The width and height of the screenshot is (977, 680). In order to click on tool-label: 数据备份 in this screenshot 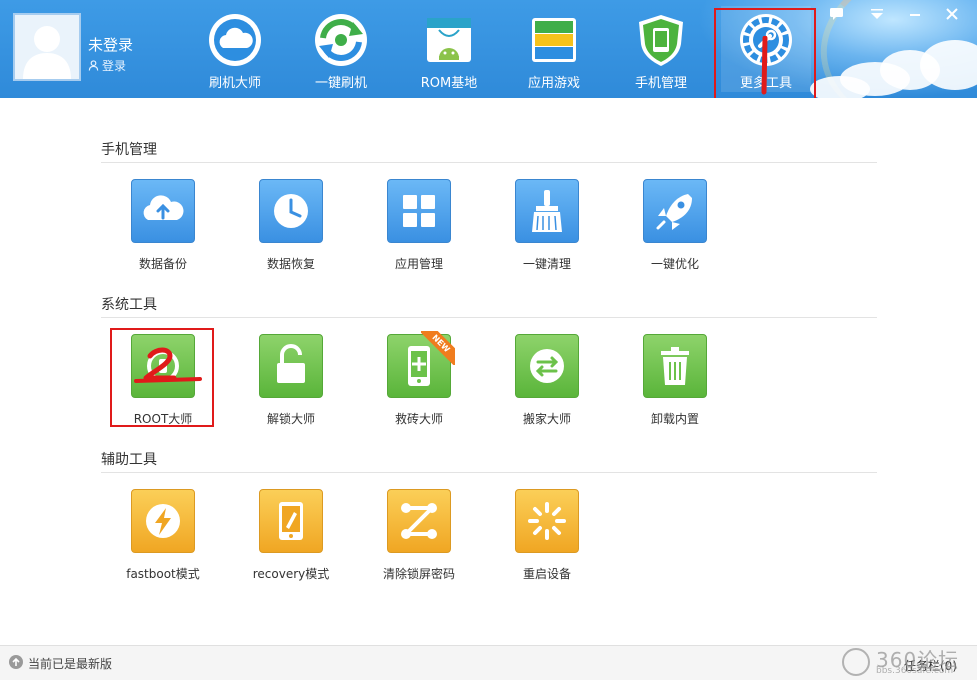, I will do `click(162, 264)`.